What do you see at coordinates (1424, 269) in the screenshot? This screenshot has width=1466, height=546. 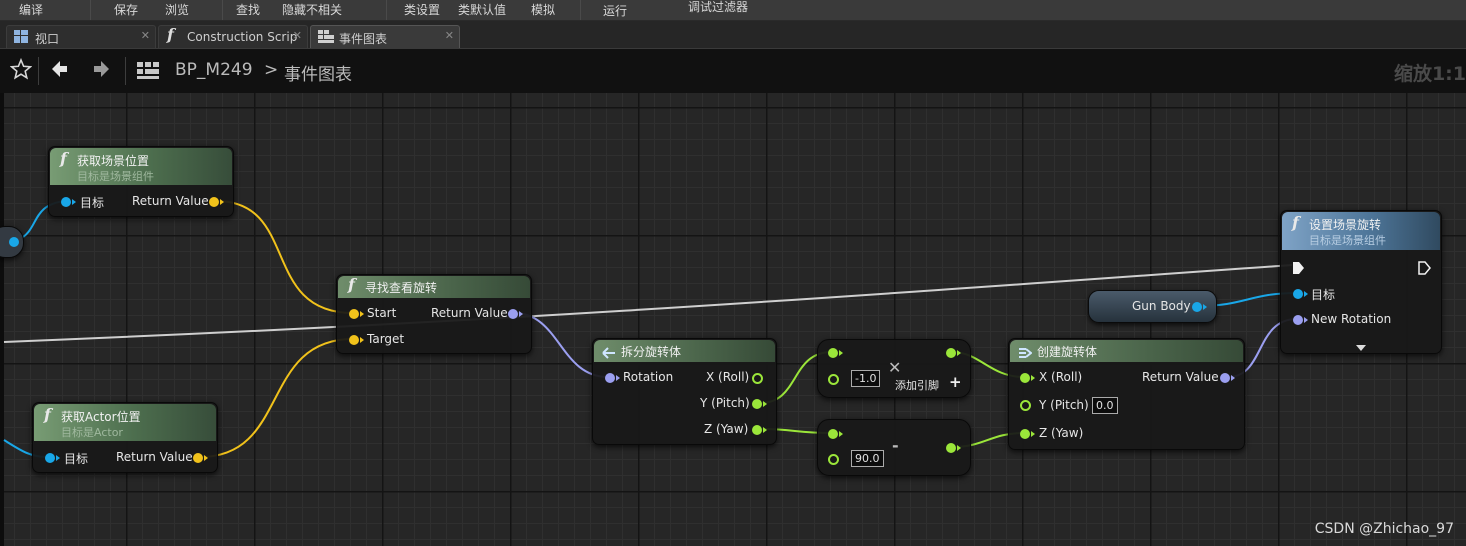 I see `exec-output-pin` at bounding box center [1424, 269].